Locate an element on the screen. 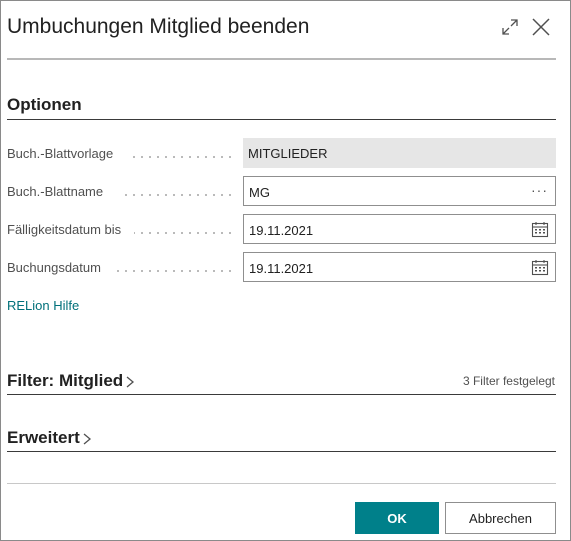 Image resolution: width=571 pixels, height=541 pixels. options-heading: Optionen is located at coordinates (44, 104).